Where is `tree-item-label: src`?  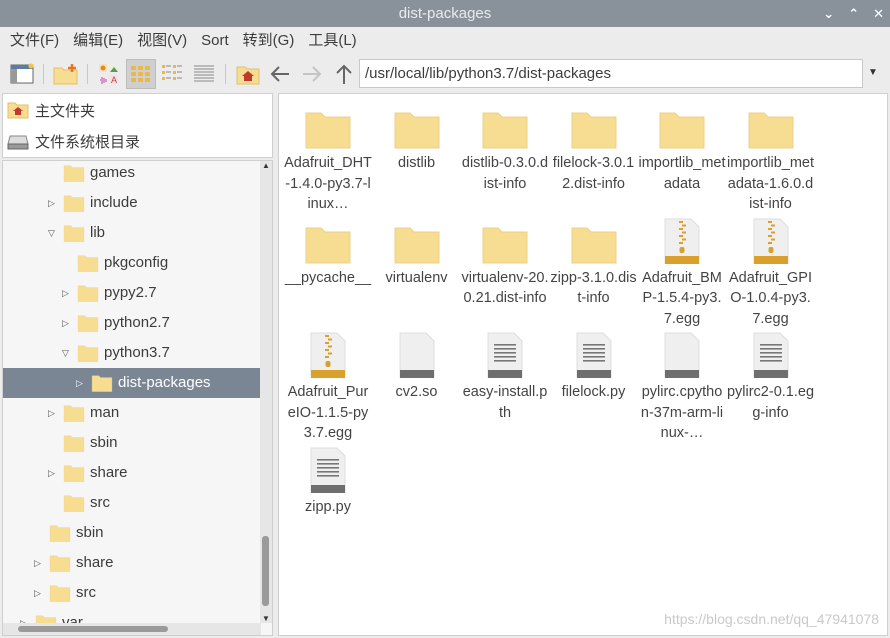 tree-item-label: src is located at coordinates (86, 592).